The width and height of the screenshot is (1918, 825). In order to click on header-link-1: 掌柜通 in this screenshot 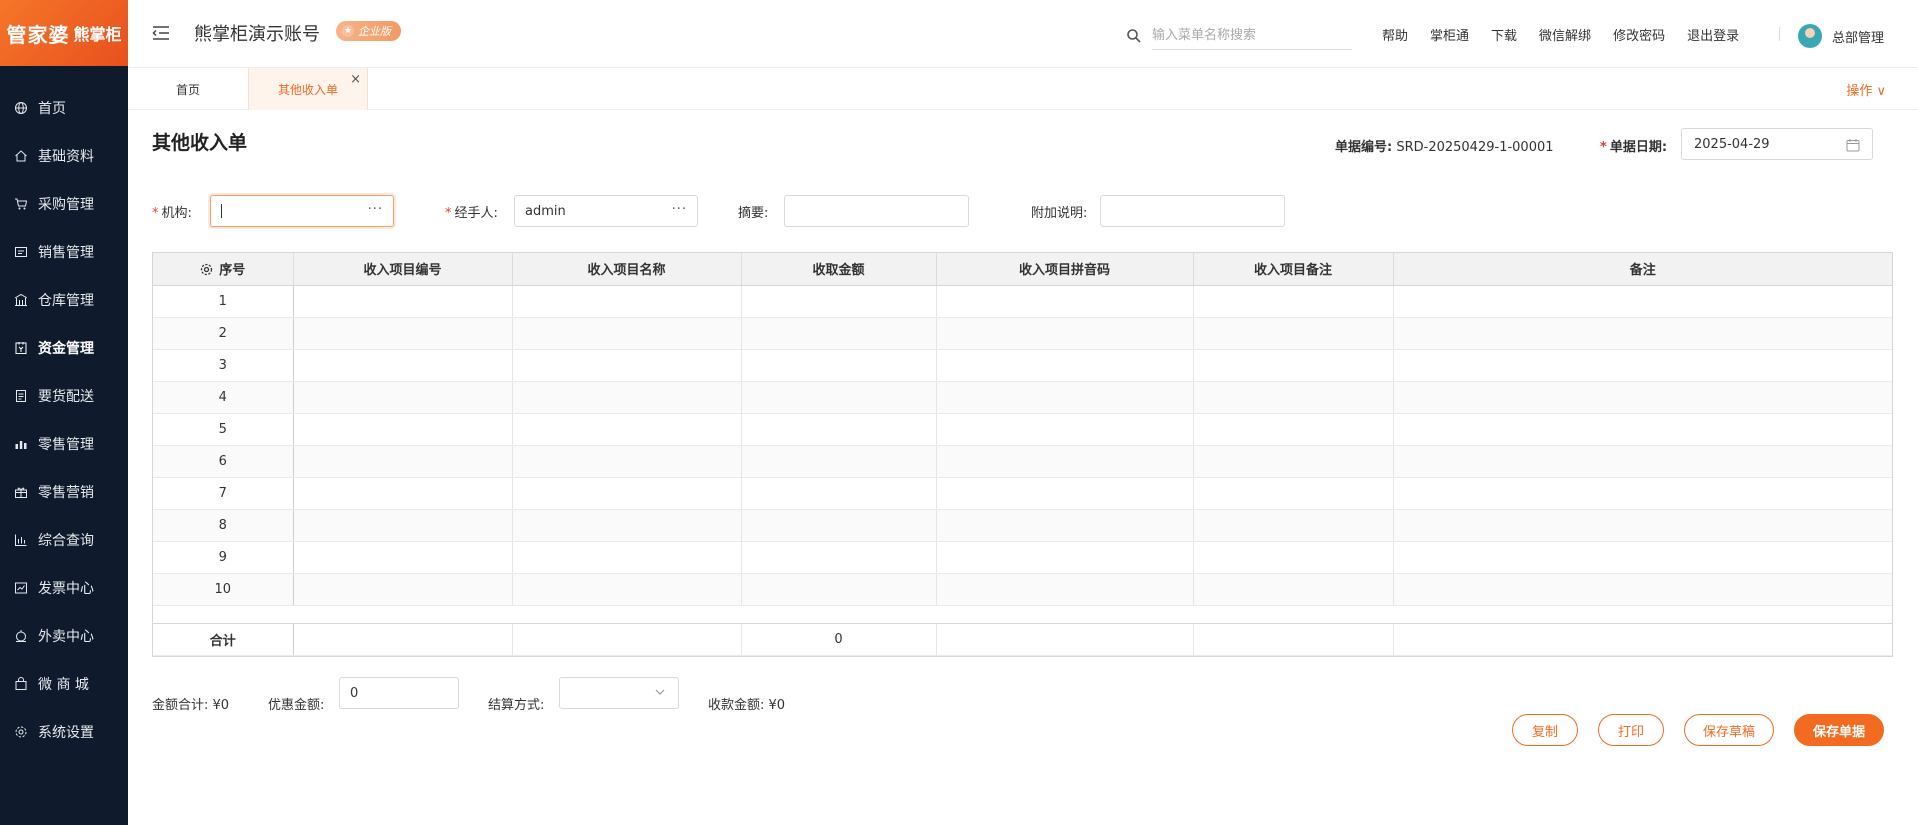, I will do `click(1449, 34)`.